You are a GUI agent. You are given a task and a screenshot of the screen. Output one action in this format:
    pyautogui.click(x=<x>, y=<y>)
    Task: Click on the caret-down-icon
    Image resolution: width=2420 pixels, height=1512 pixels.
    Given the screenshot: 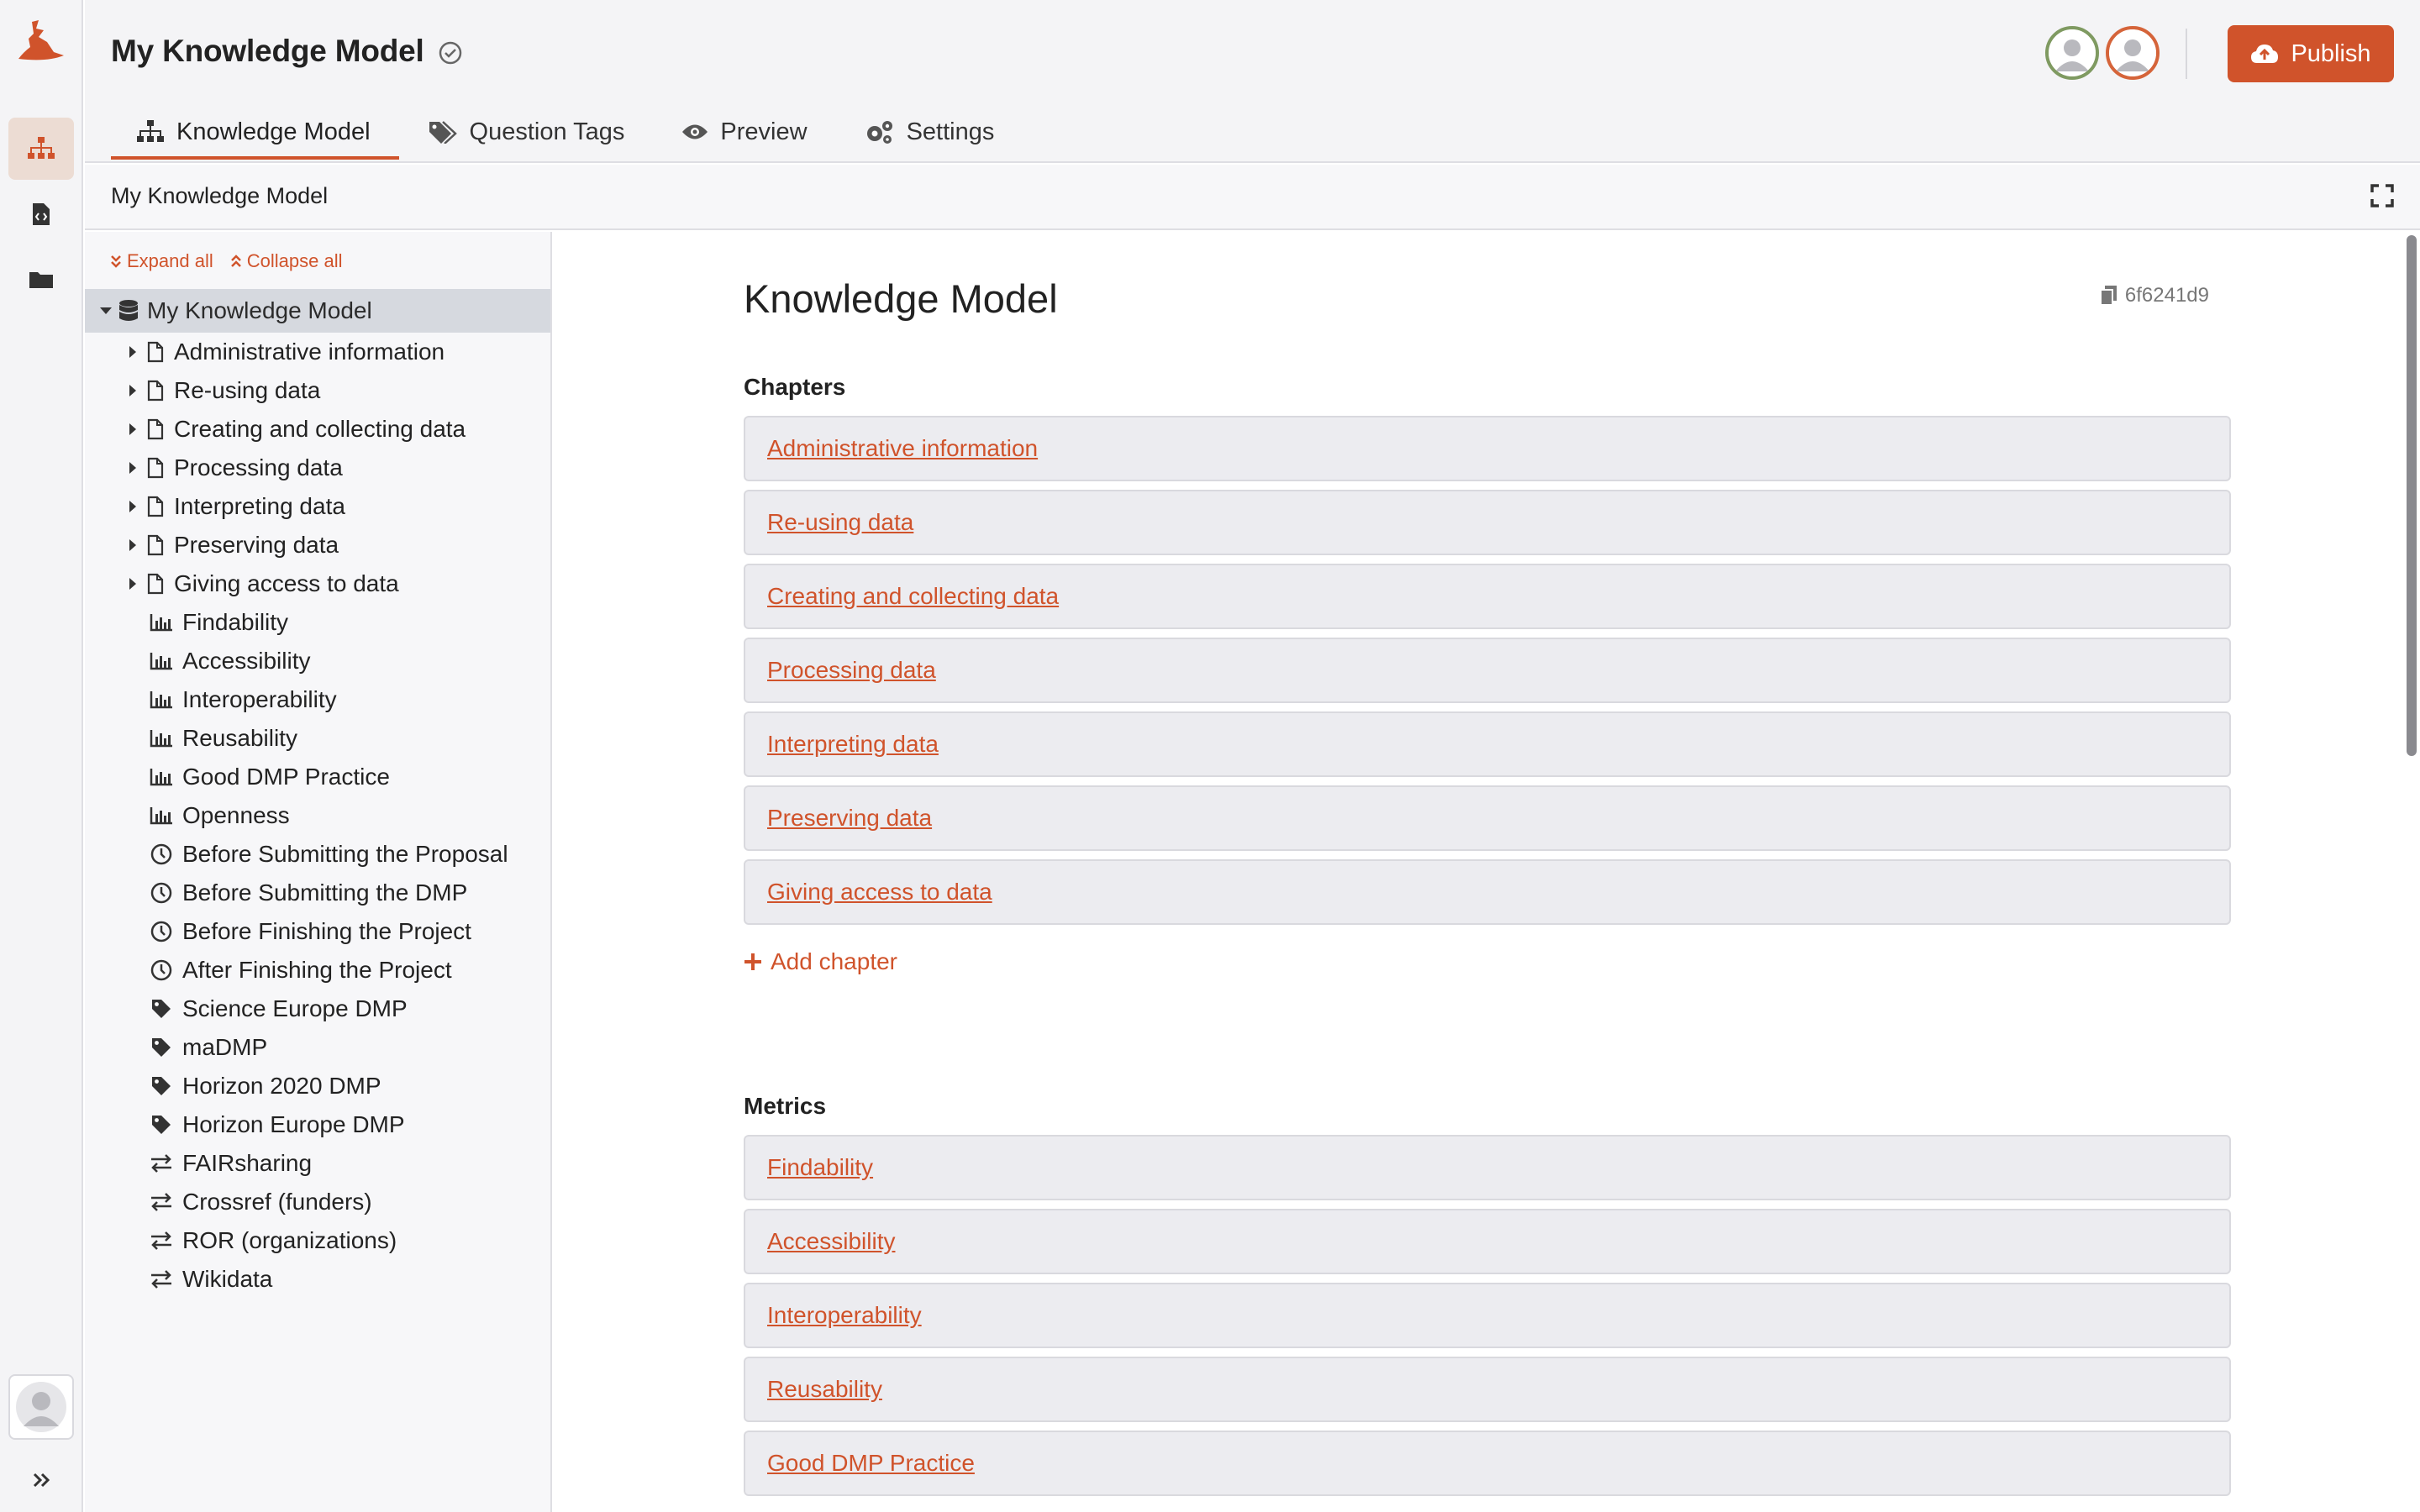 What is the action you would take?
    pyautogui.click(x=106, y=311)
    